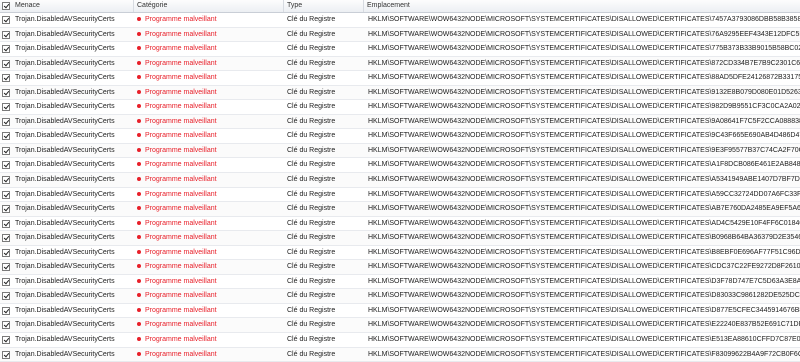  I want to click on column-header-location: Emplacement, so click(582, 6).